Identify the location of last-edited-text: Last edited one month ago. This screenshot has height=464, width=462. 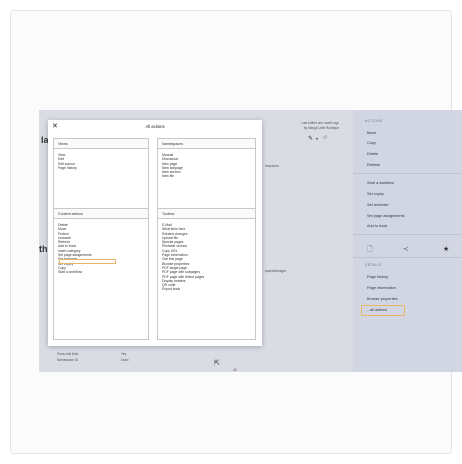
(304, 123).